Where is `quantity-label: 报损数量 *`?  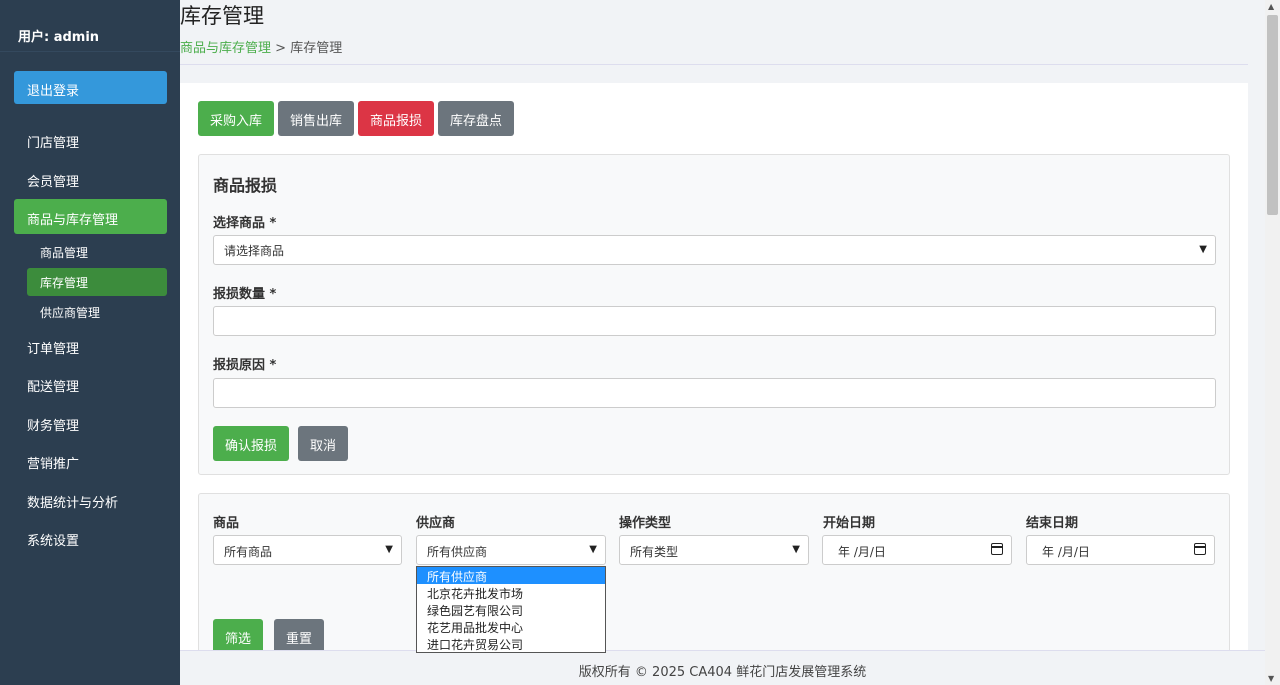 quantity-label: 报损数量 * is located at coordinates (245, 294).